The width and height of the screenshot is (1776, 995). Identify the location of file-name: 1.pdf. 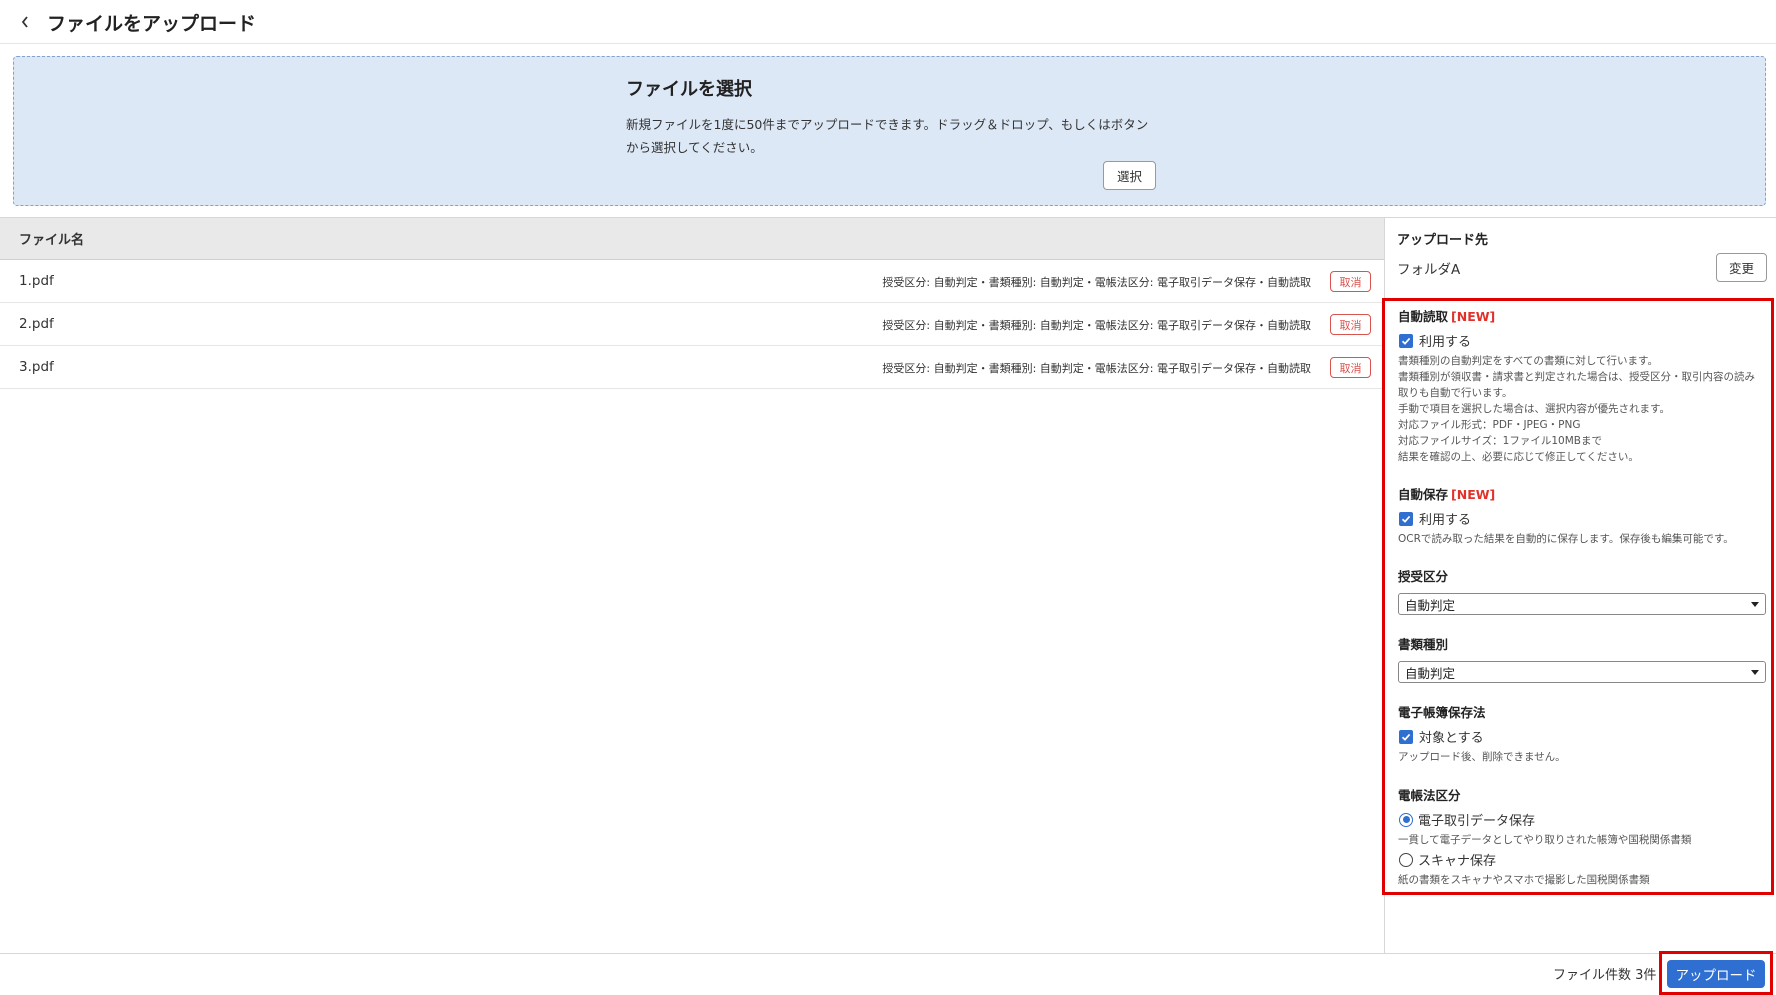
(36, 281).